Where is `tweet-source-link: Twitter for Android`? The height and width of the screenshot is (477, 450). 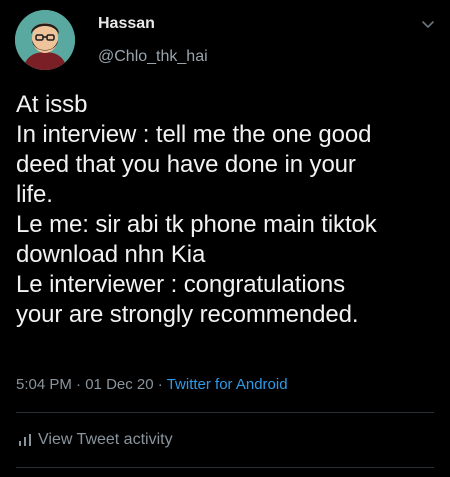 tweet-source-link: Twitter for Android is located at coordinates (227, 384).